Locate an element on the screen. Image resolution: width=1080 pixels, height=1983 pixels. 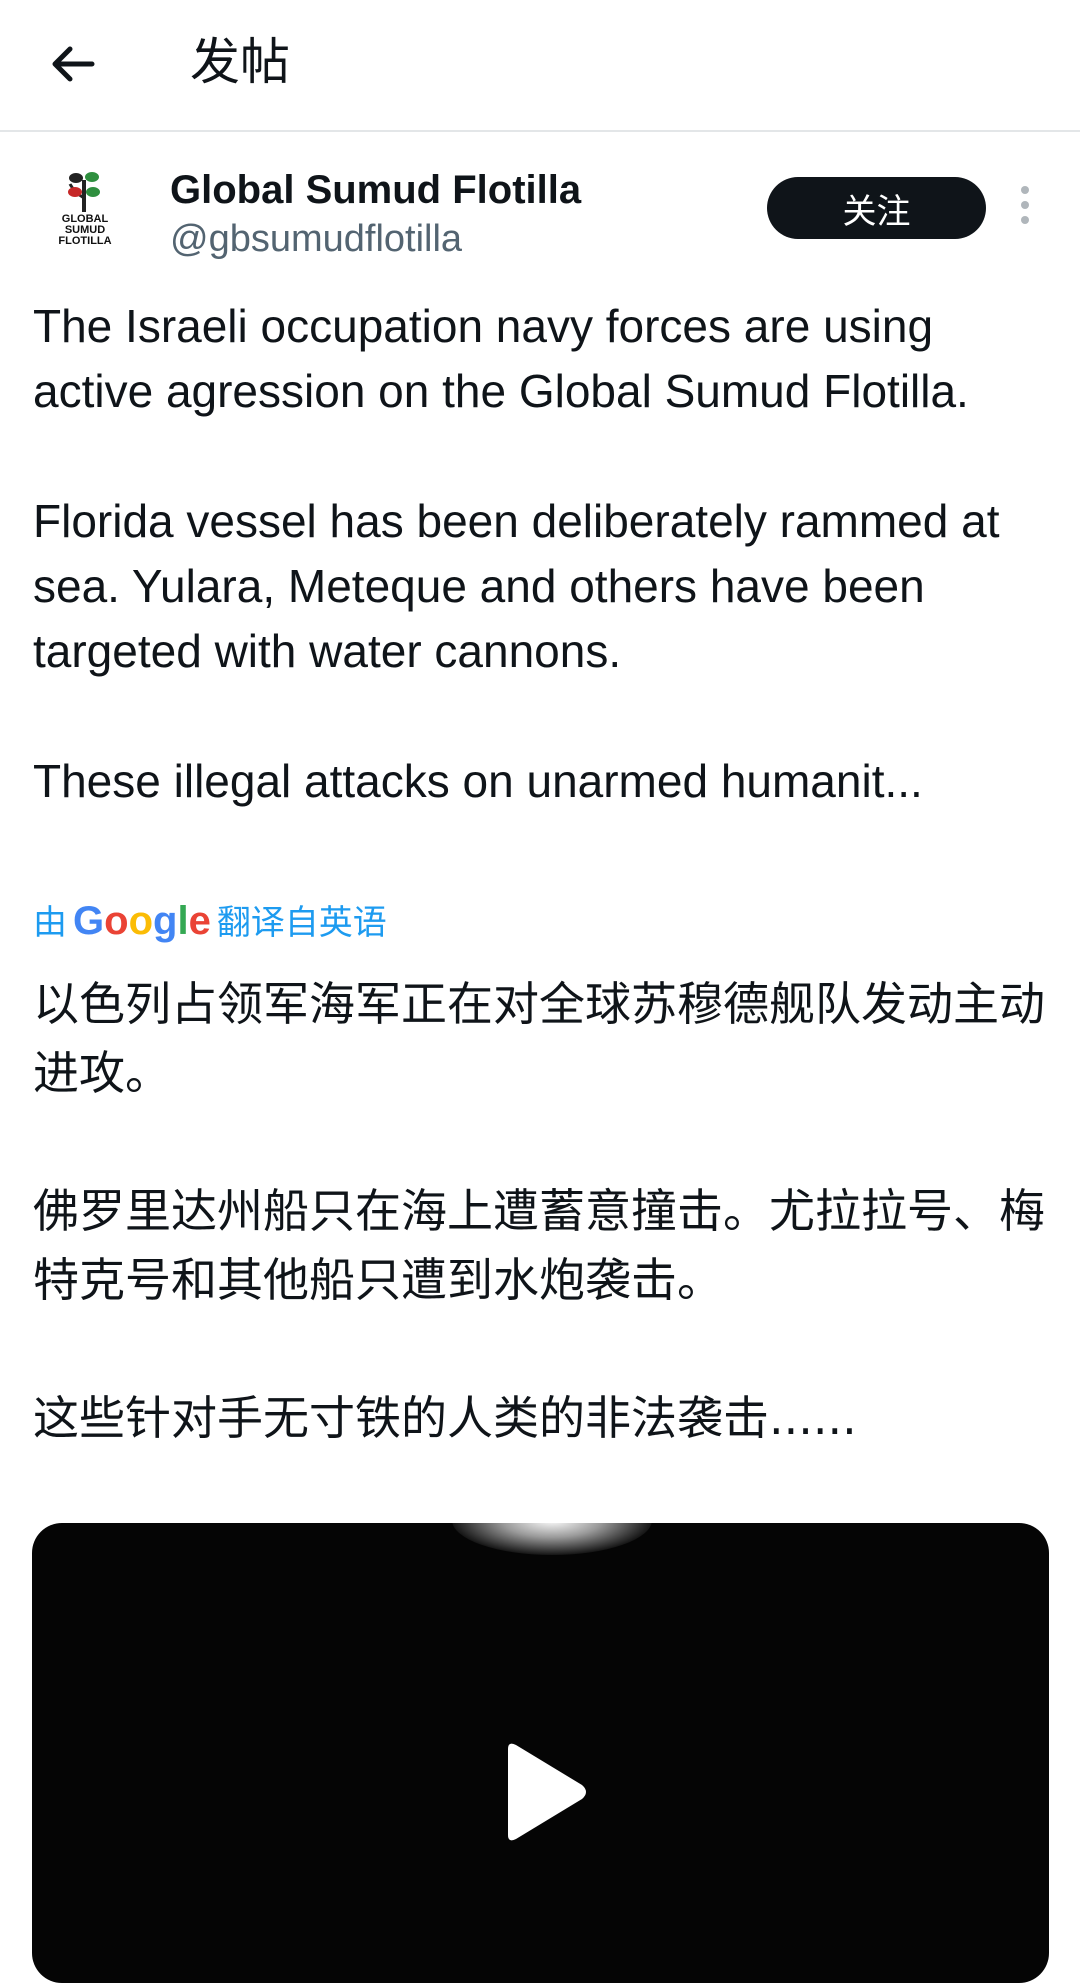
back-arrow-icon is located at coordinates (73, 64).